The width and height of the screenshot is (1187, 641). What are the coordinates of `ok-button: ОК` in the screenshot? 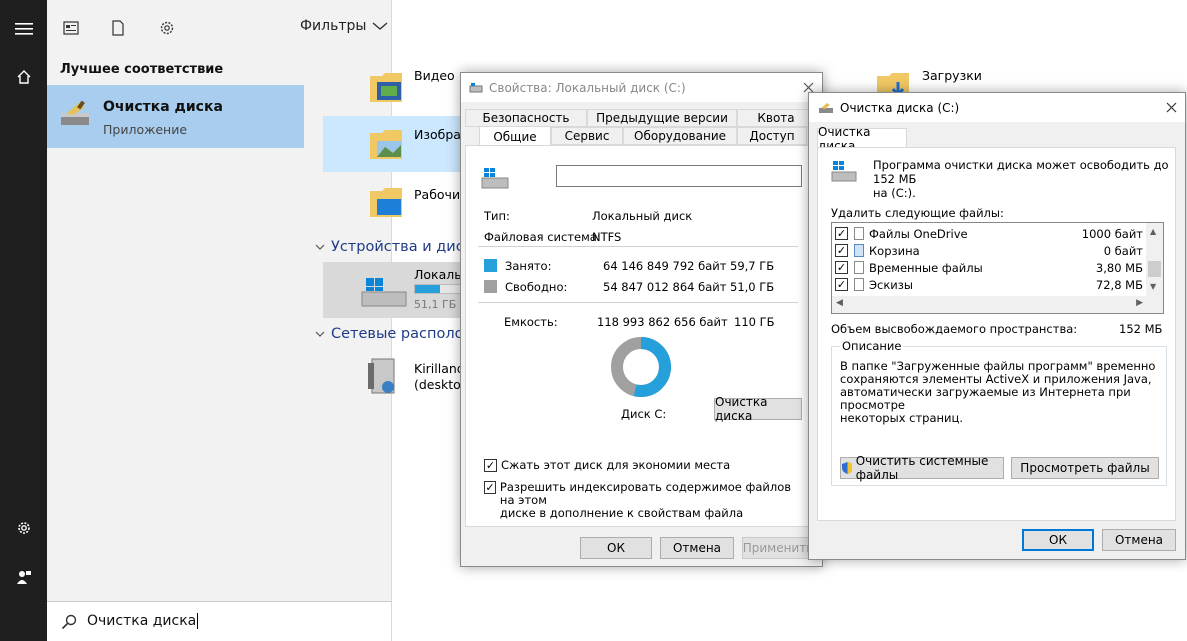 It's located at (616, 548).